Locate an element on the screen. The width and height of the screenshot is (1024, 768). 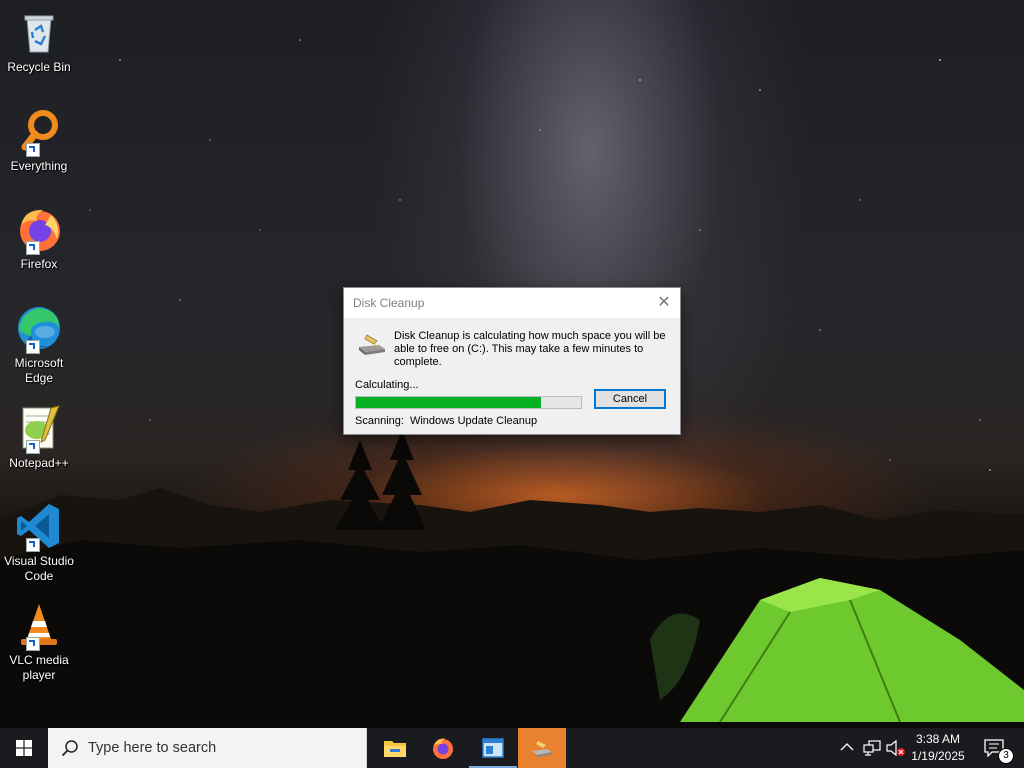
close-icon: ✕ is located at coordinates (664, 303).